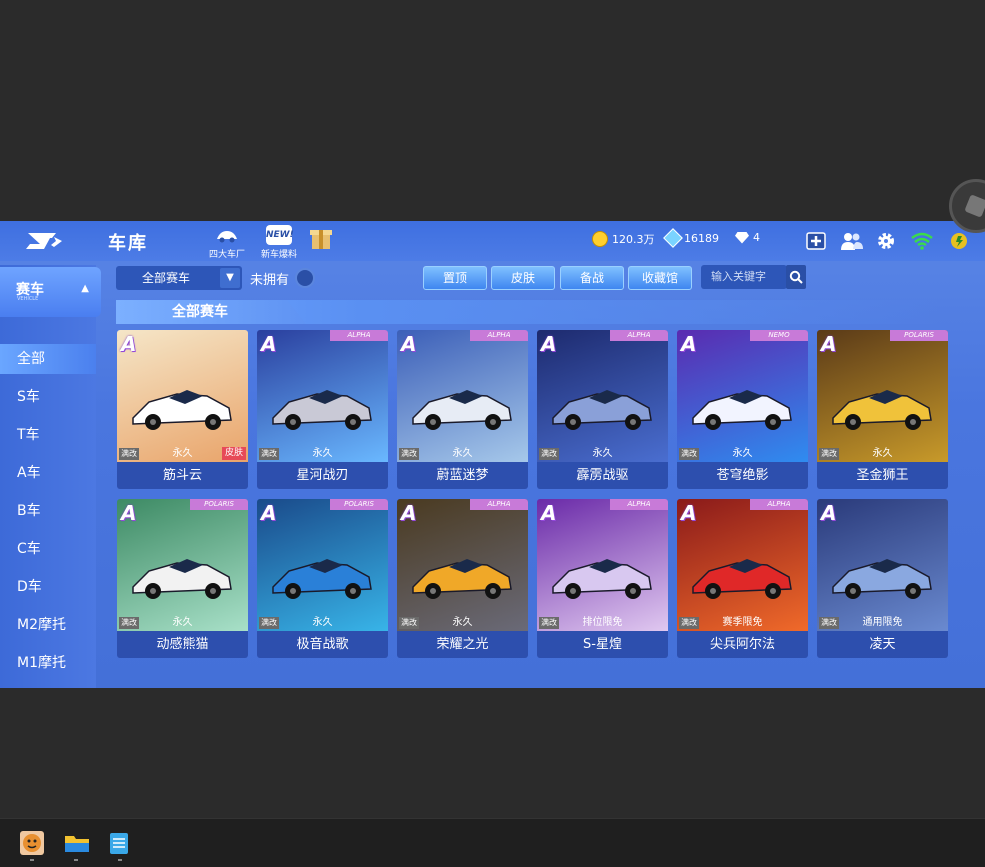 This screenshot has height=867, width=985. I want to click on file-explorer-icon, so click(76, 846).